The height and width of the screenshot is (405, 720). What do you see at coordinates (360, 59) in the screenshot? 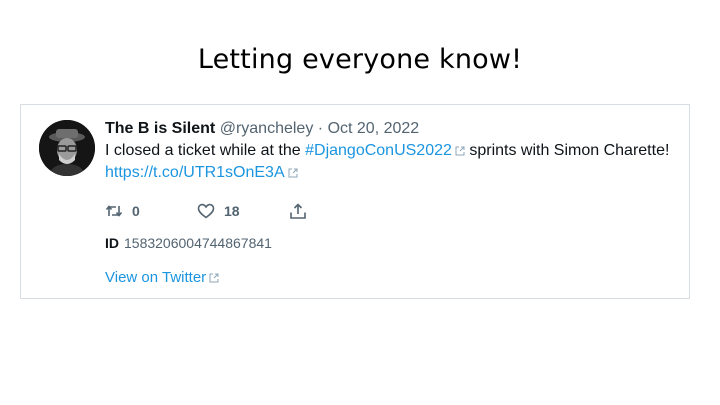
I see `slide-title: Letting everyone know!` at bounding box center [360, 59].